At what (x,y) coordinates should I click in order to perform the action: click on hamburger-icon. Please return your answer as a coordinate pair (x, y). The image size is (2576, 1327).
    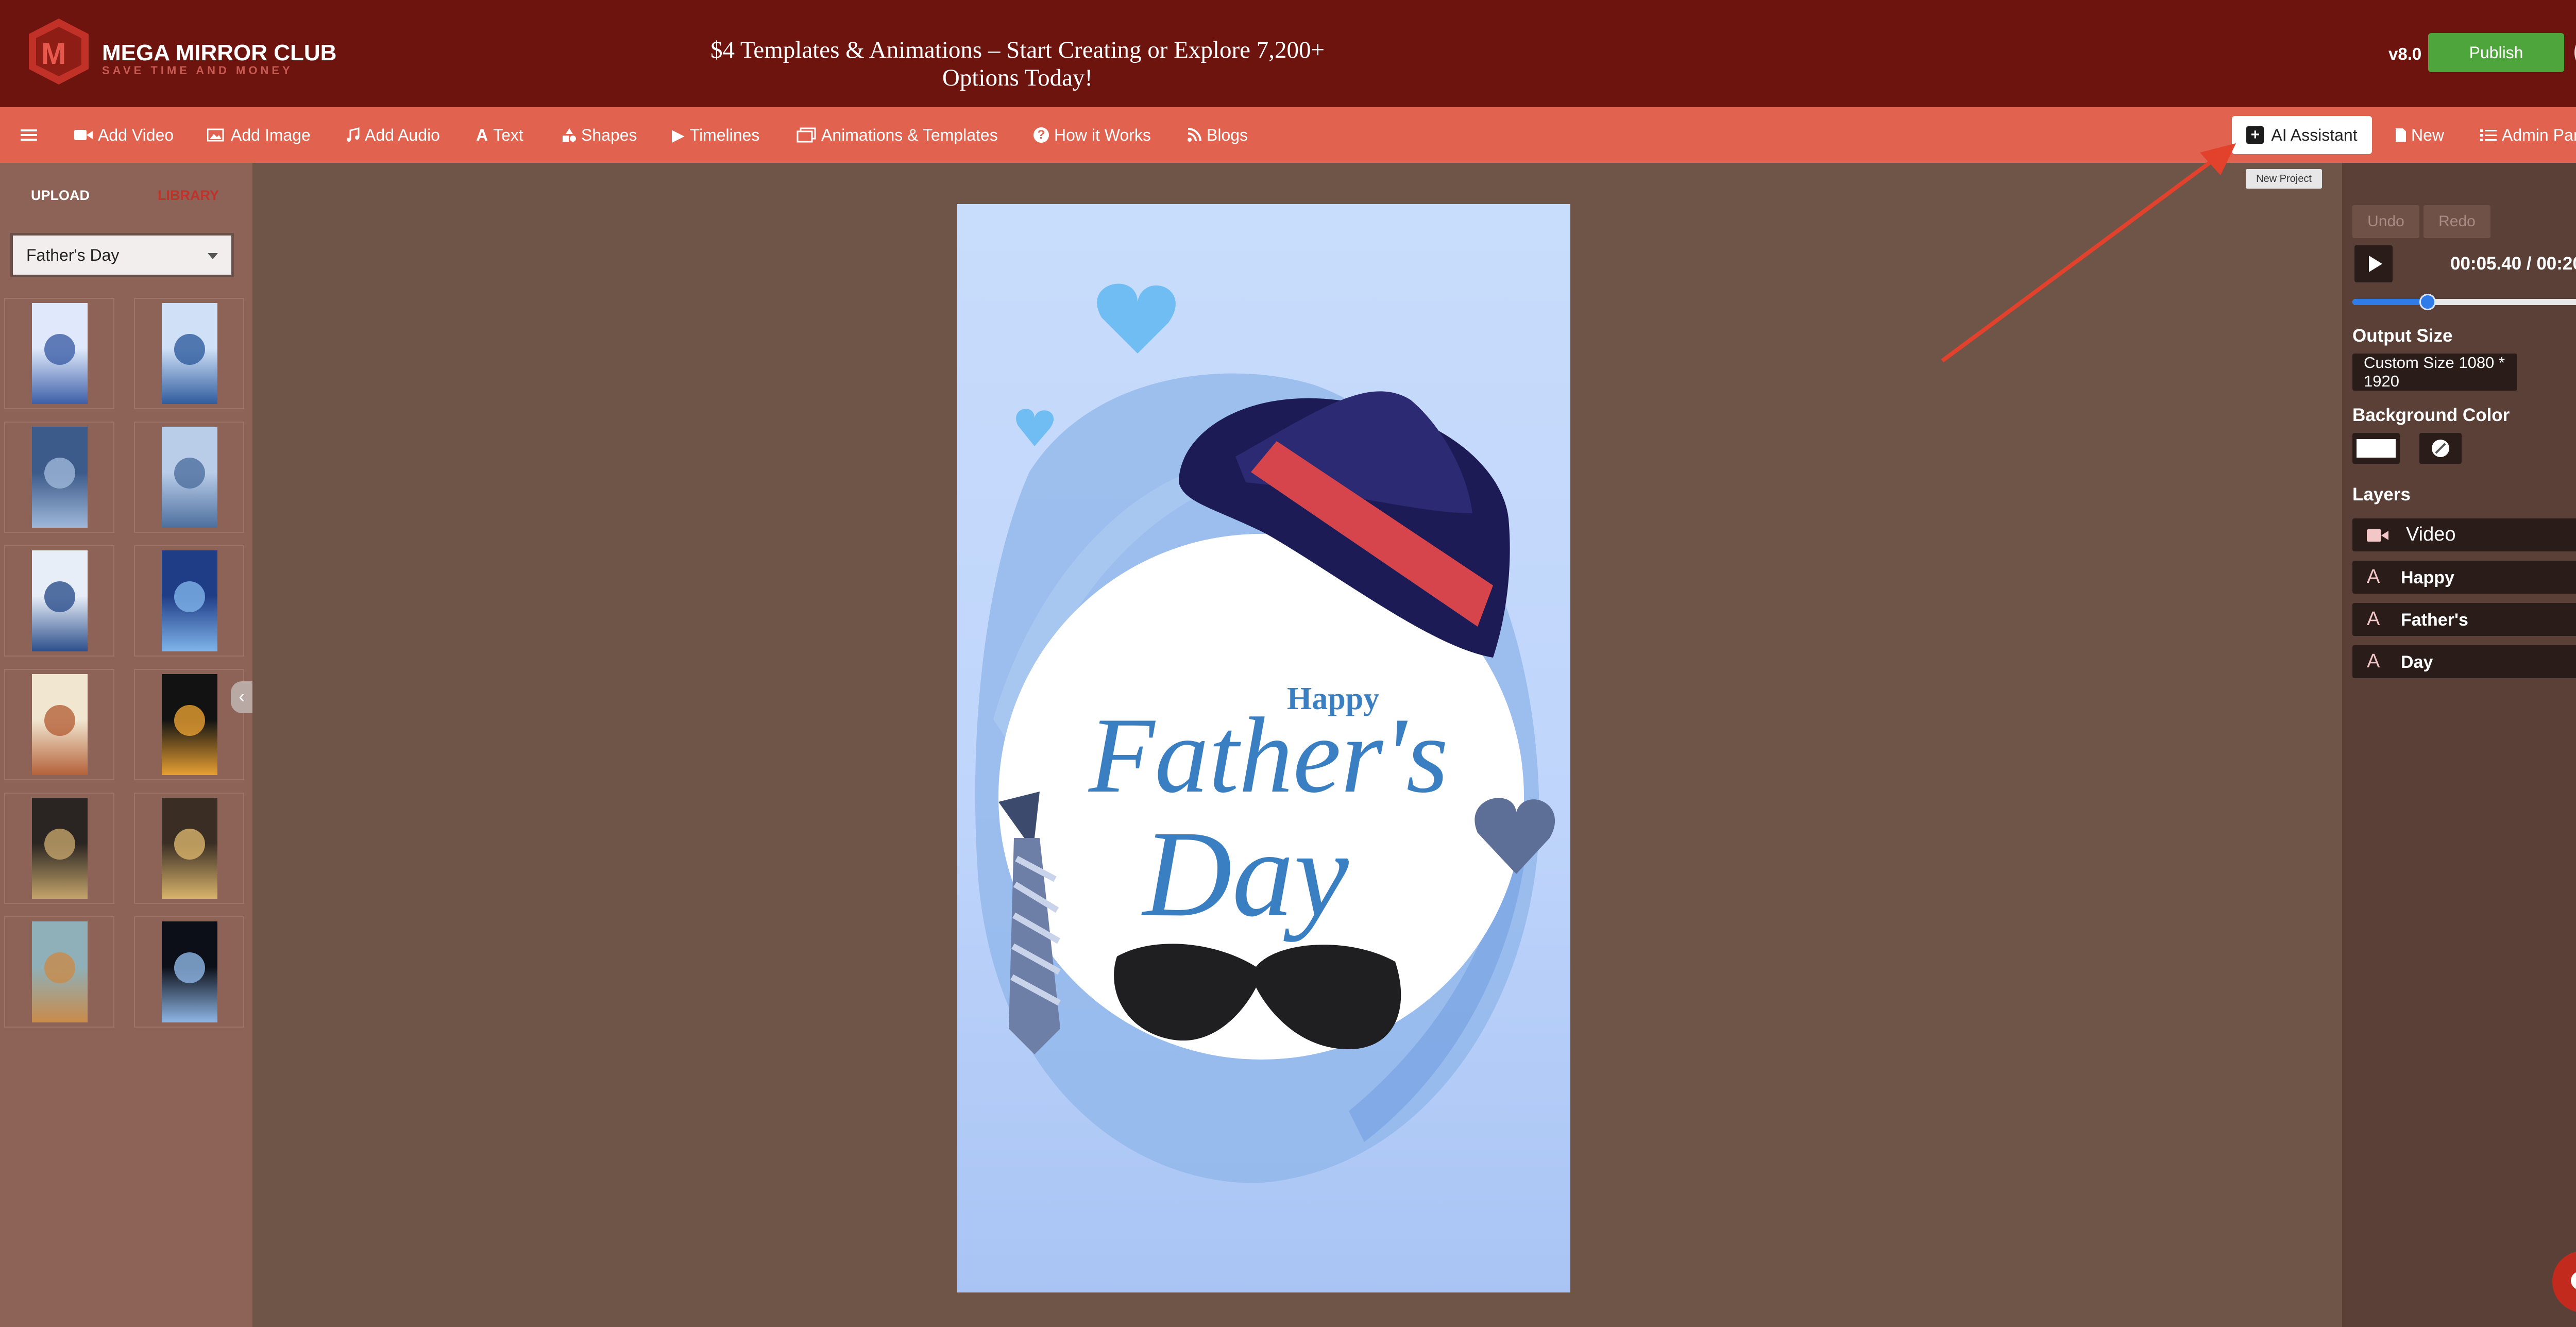
    Looking at the image, I should click on (29, 135).